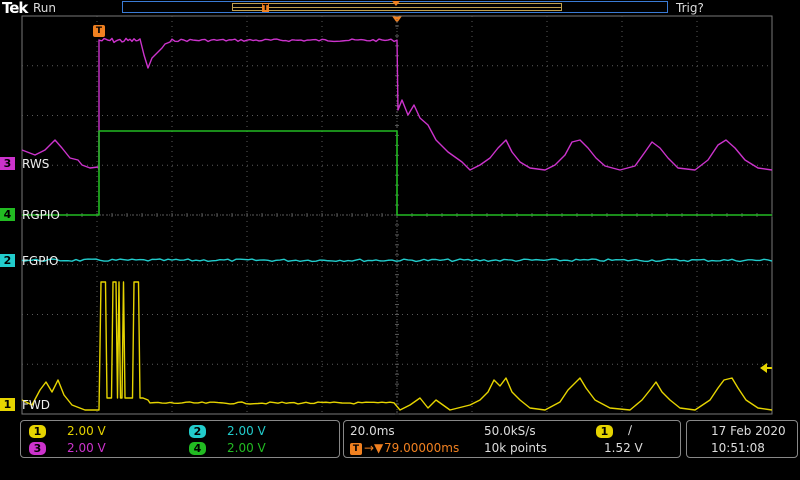  I want to click on ch3-badge: 3, so click(37, 448).